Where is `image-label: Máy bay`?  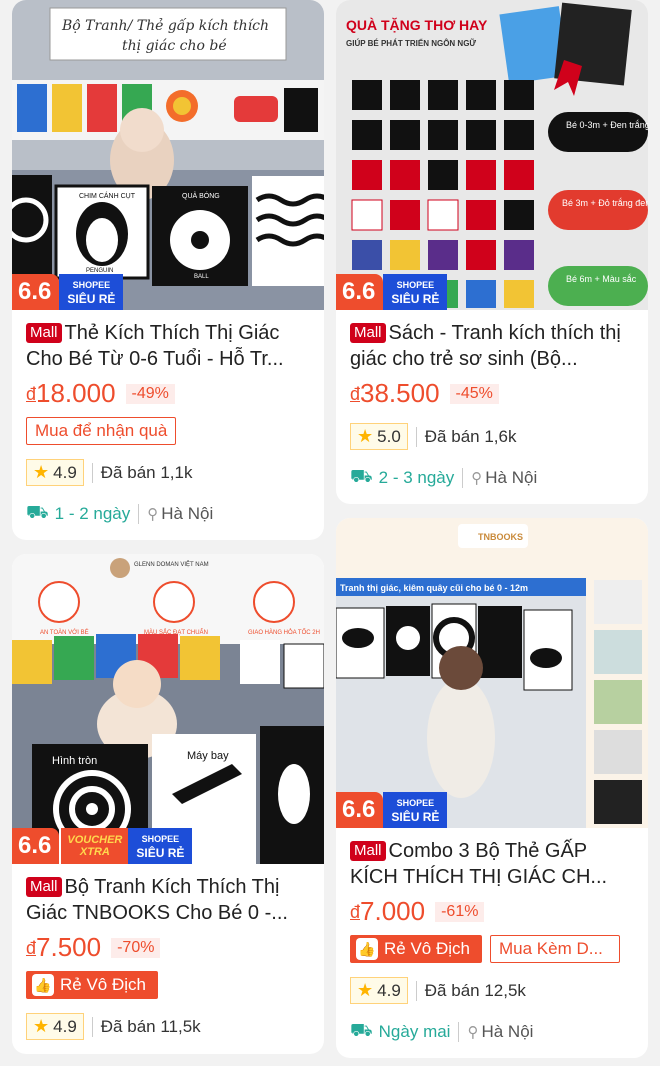
image-label: Máy bay is located at coordinates (208, 756).